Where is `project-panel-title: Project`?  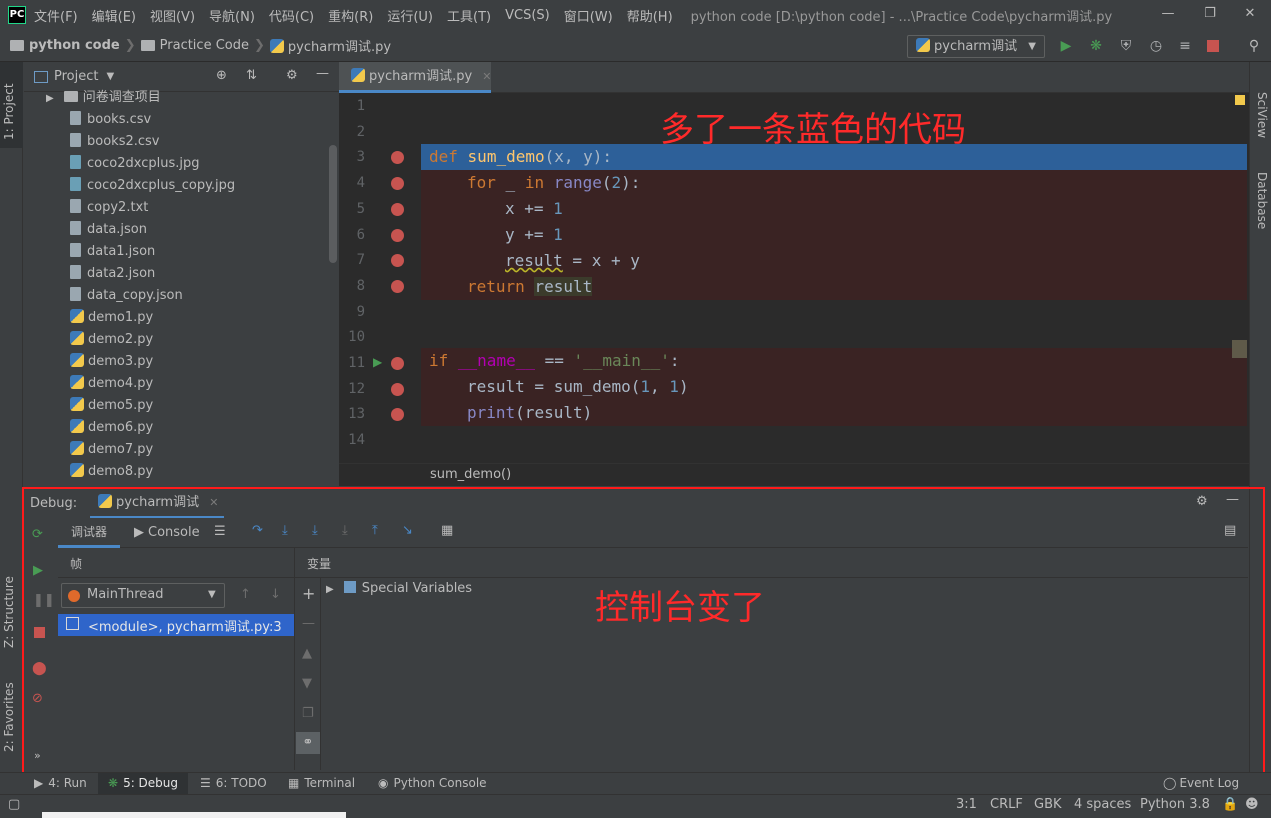
project-panel-title: Project is located at coordinates (76, 76).